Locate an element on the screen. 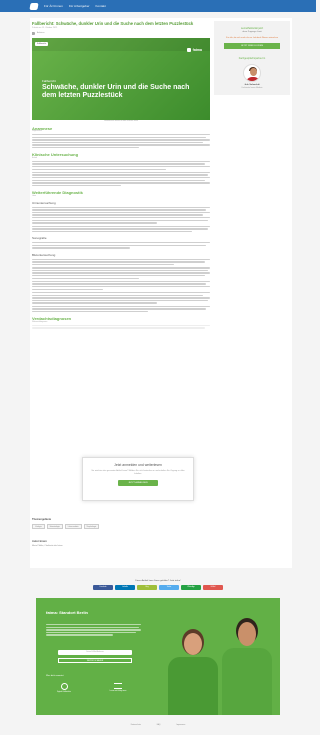 This screenshot has height=735, width=320. section-subtitle: Befund is located at coordinates (35, 158).